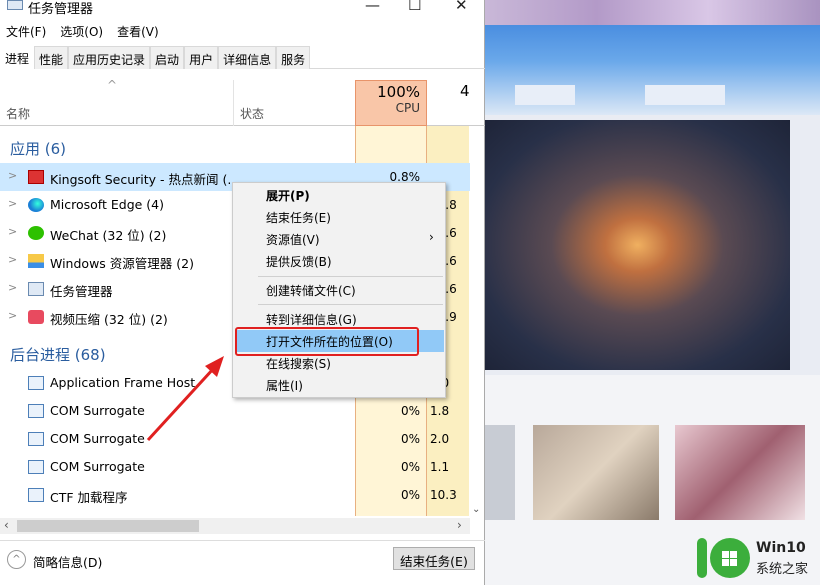 The width and height of the screenshot is (820, 585). Describe the element at coordinates (185, 399) in the screenshot. I see `annotation-arrow` at that location.